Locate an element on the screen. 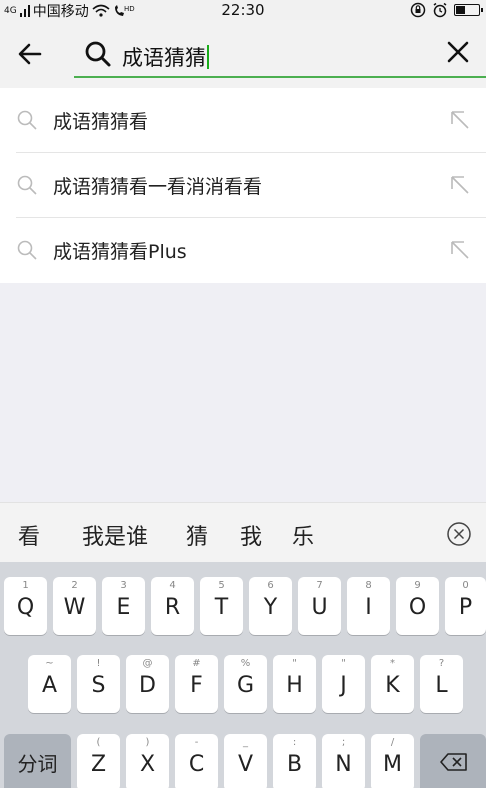 This screenshot has height=788, width=486. key-n: ; N is located at coordinates (343, 761).